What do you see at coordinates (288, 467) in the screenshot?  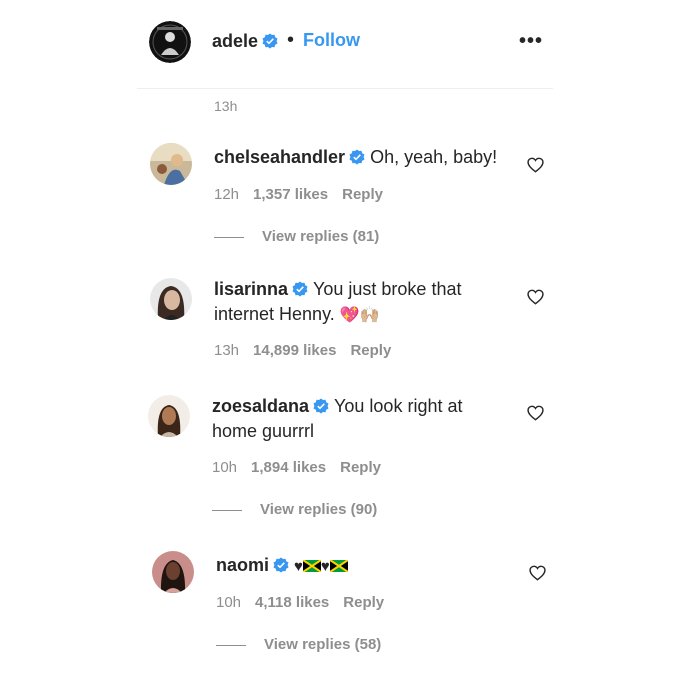 I see `comment-likes: 1,894 likes` at bounding box center [288, 467].